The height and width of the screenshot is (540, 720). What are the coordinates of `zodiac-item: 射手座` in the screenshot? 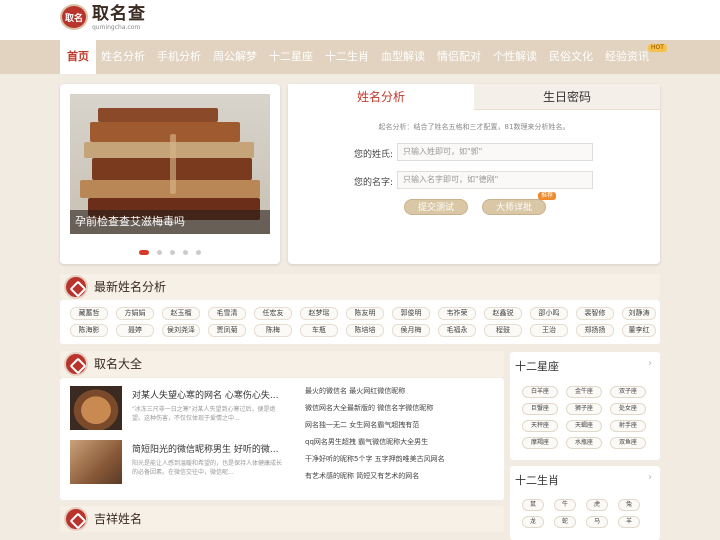 It's located at (628, 426).